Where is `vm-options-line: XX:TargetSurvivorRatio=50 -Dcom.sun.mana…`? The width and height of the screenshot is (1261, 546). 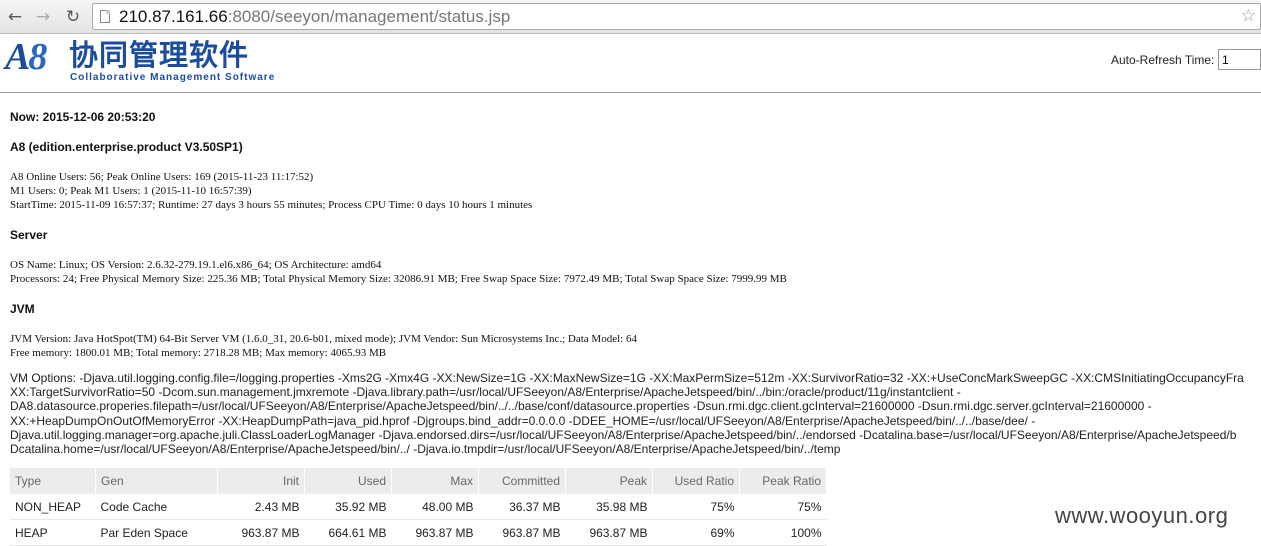 vm-options-line: XX:TargetSurvivorRatio=50 -Dcom.sun.mana… is located at coordinates (485, 392).